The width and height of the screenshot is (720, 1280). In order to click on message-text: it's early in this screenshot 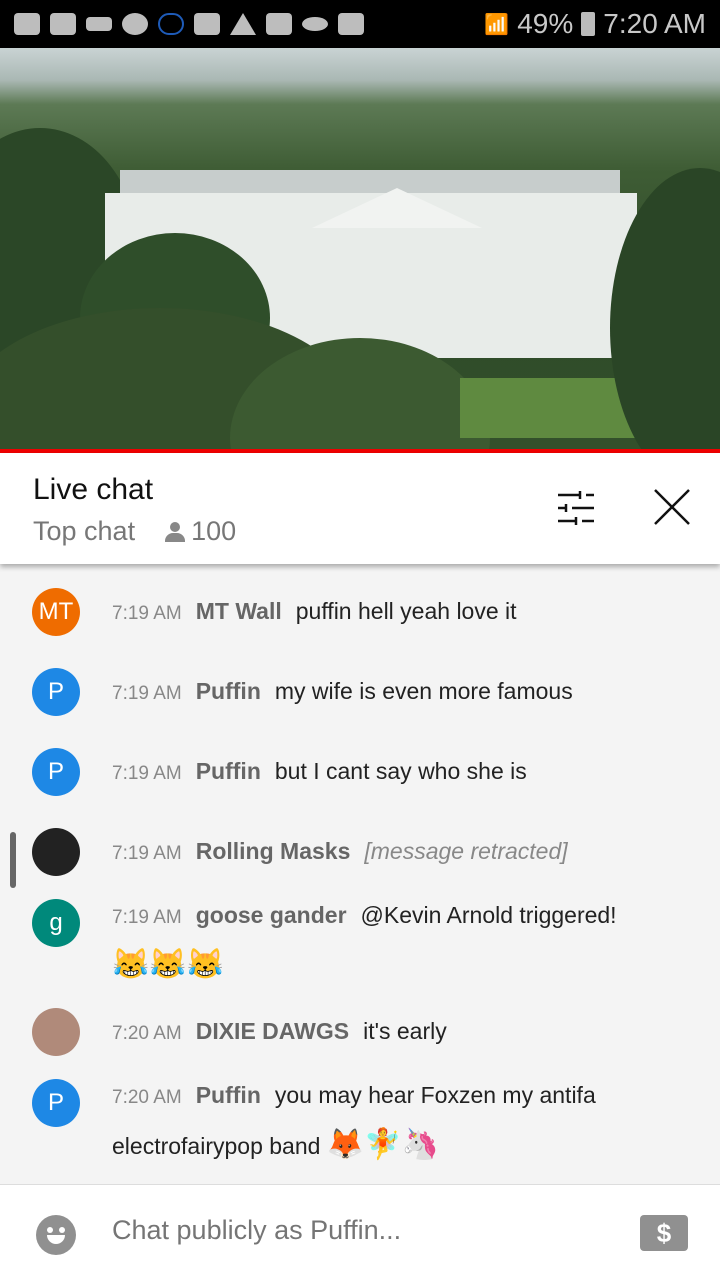, I will do `click(405, 1031)`.